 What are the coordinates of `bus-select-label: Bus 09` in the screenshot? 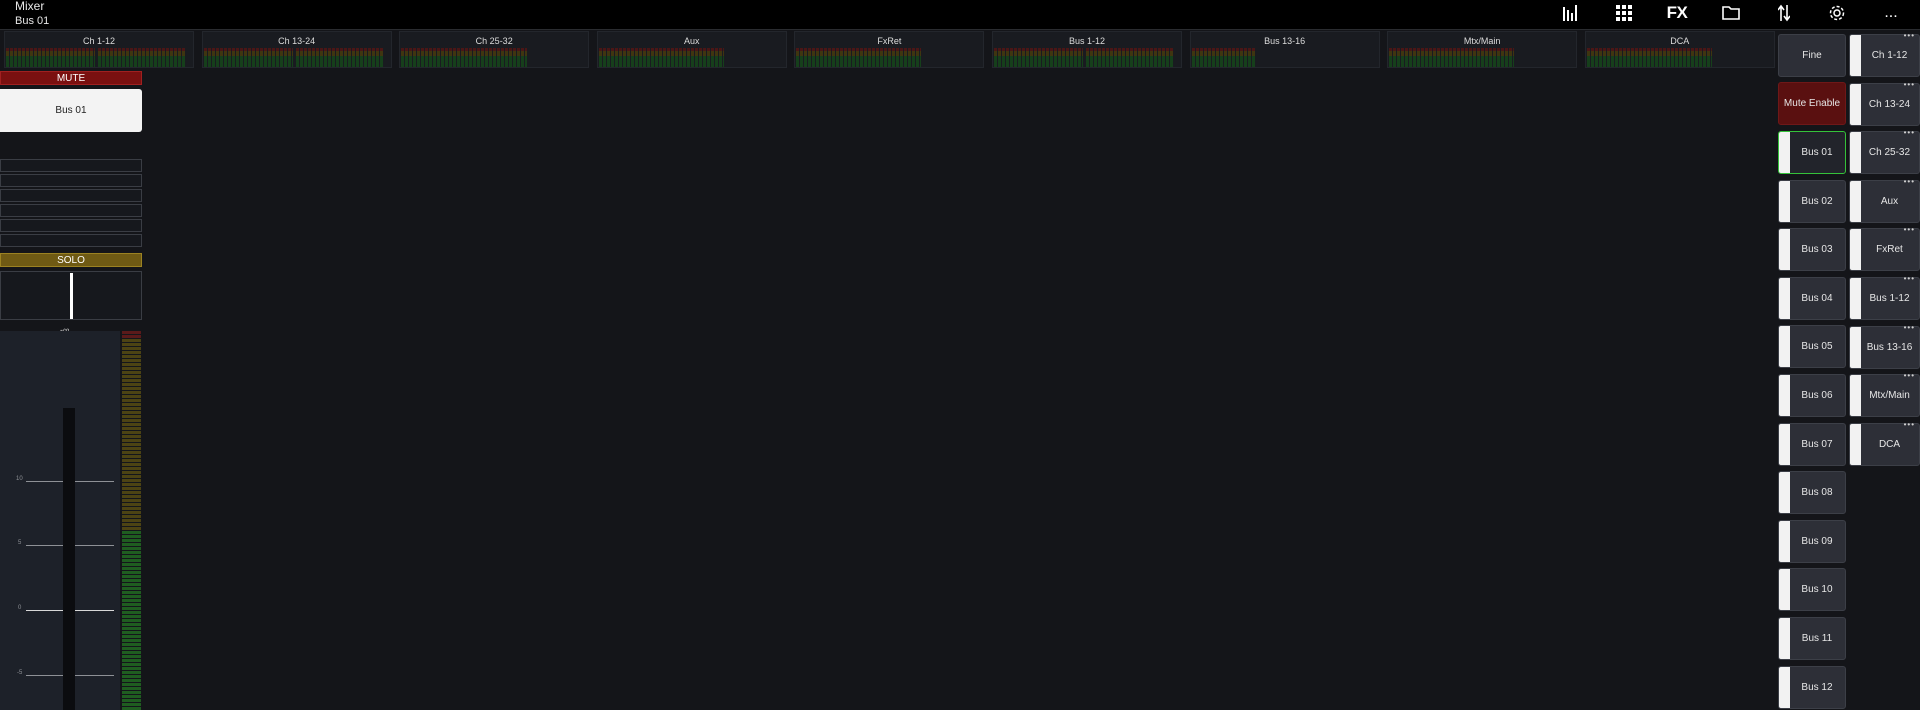 It's located at (1817, 541).